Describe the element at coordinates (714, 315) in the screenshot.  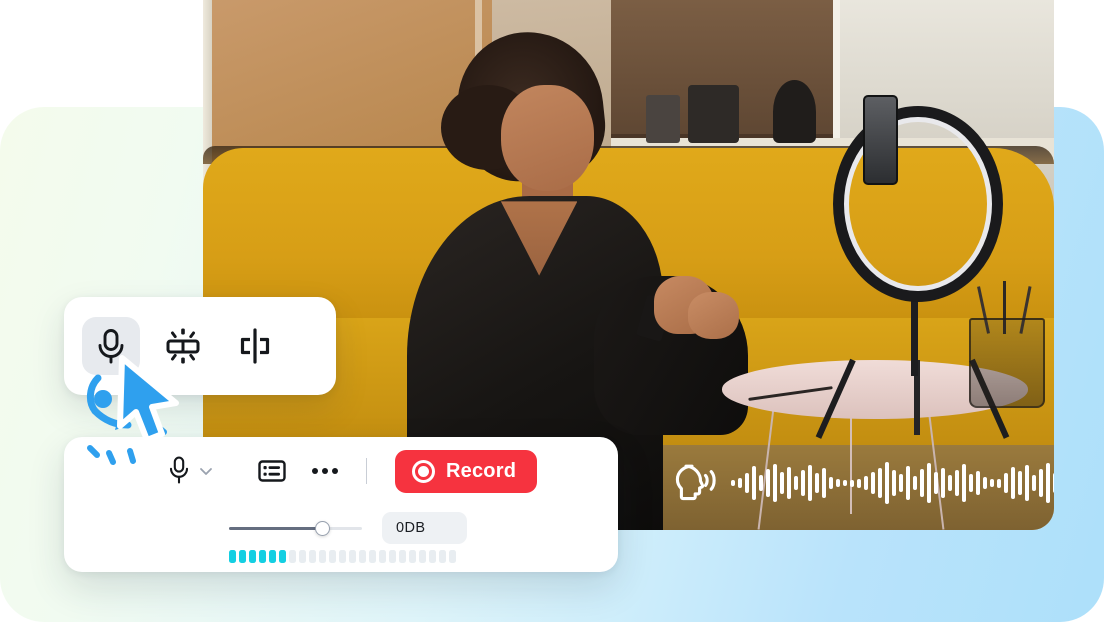
I see `person-hand-right` at that location.